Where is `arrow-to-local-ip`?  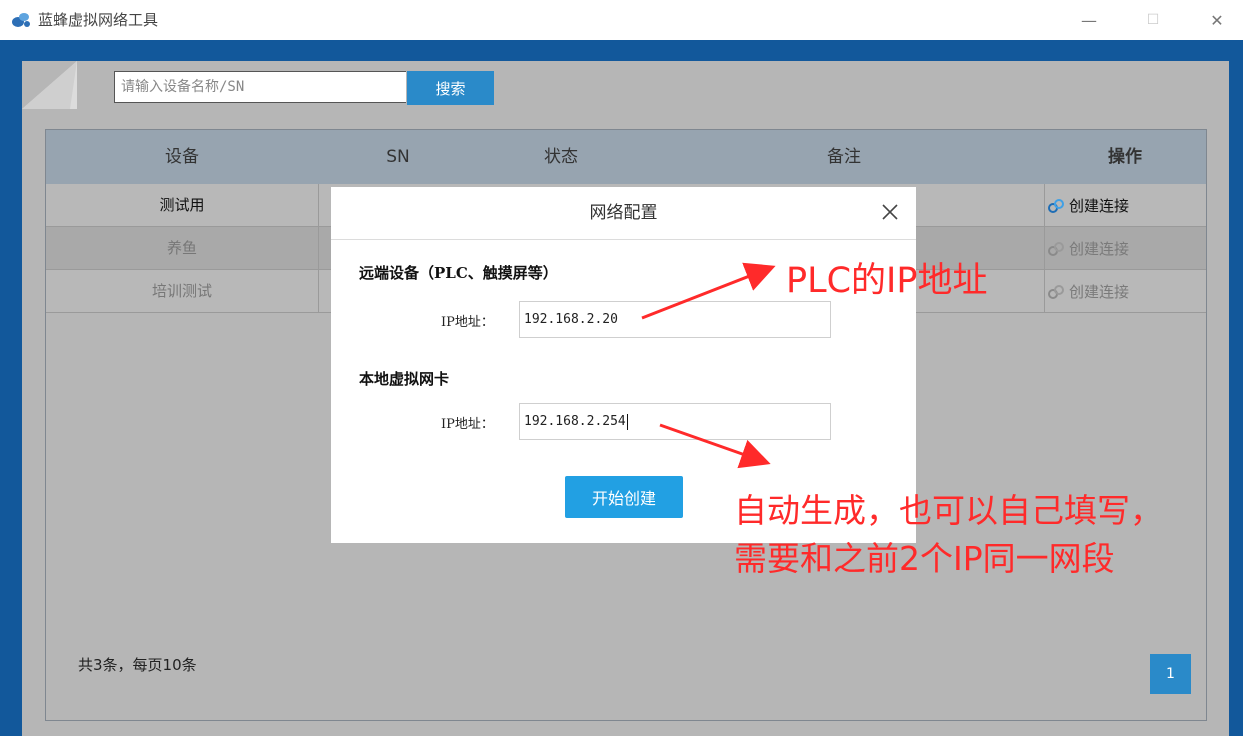 arrow-to-local-ip is located at coordinates (715, 446).